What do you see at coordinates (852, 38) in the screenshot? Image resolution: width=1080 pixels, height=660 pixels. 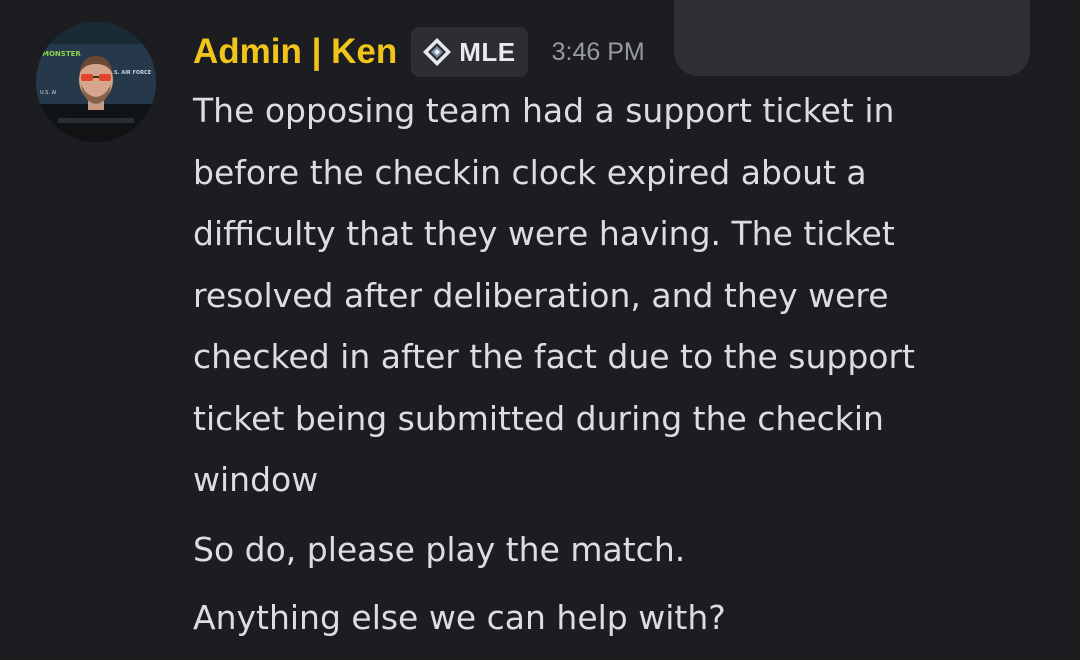 I see `overlay-bubble` at bounding box center [852, 38].